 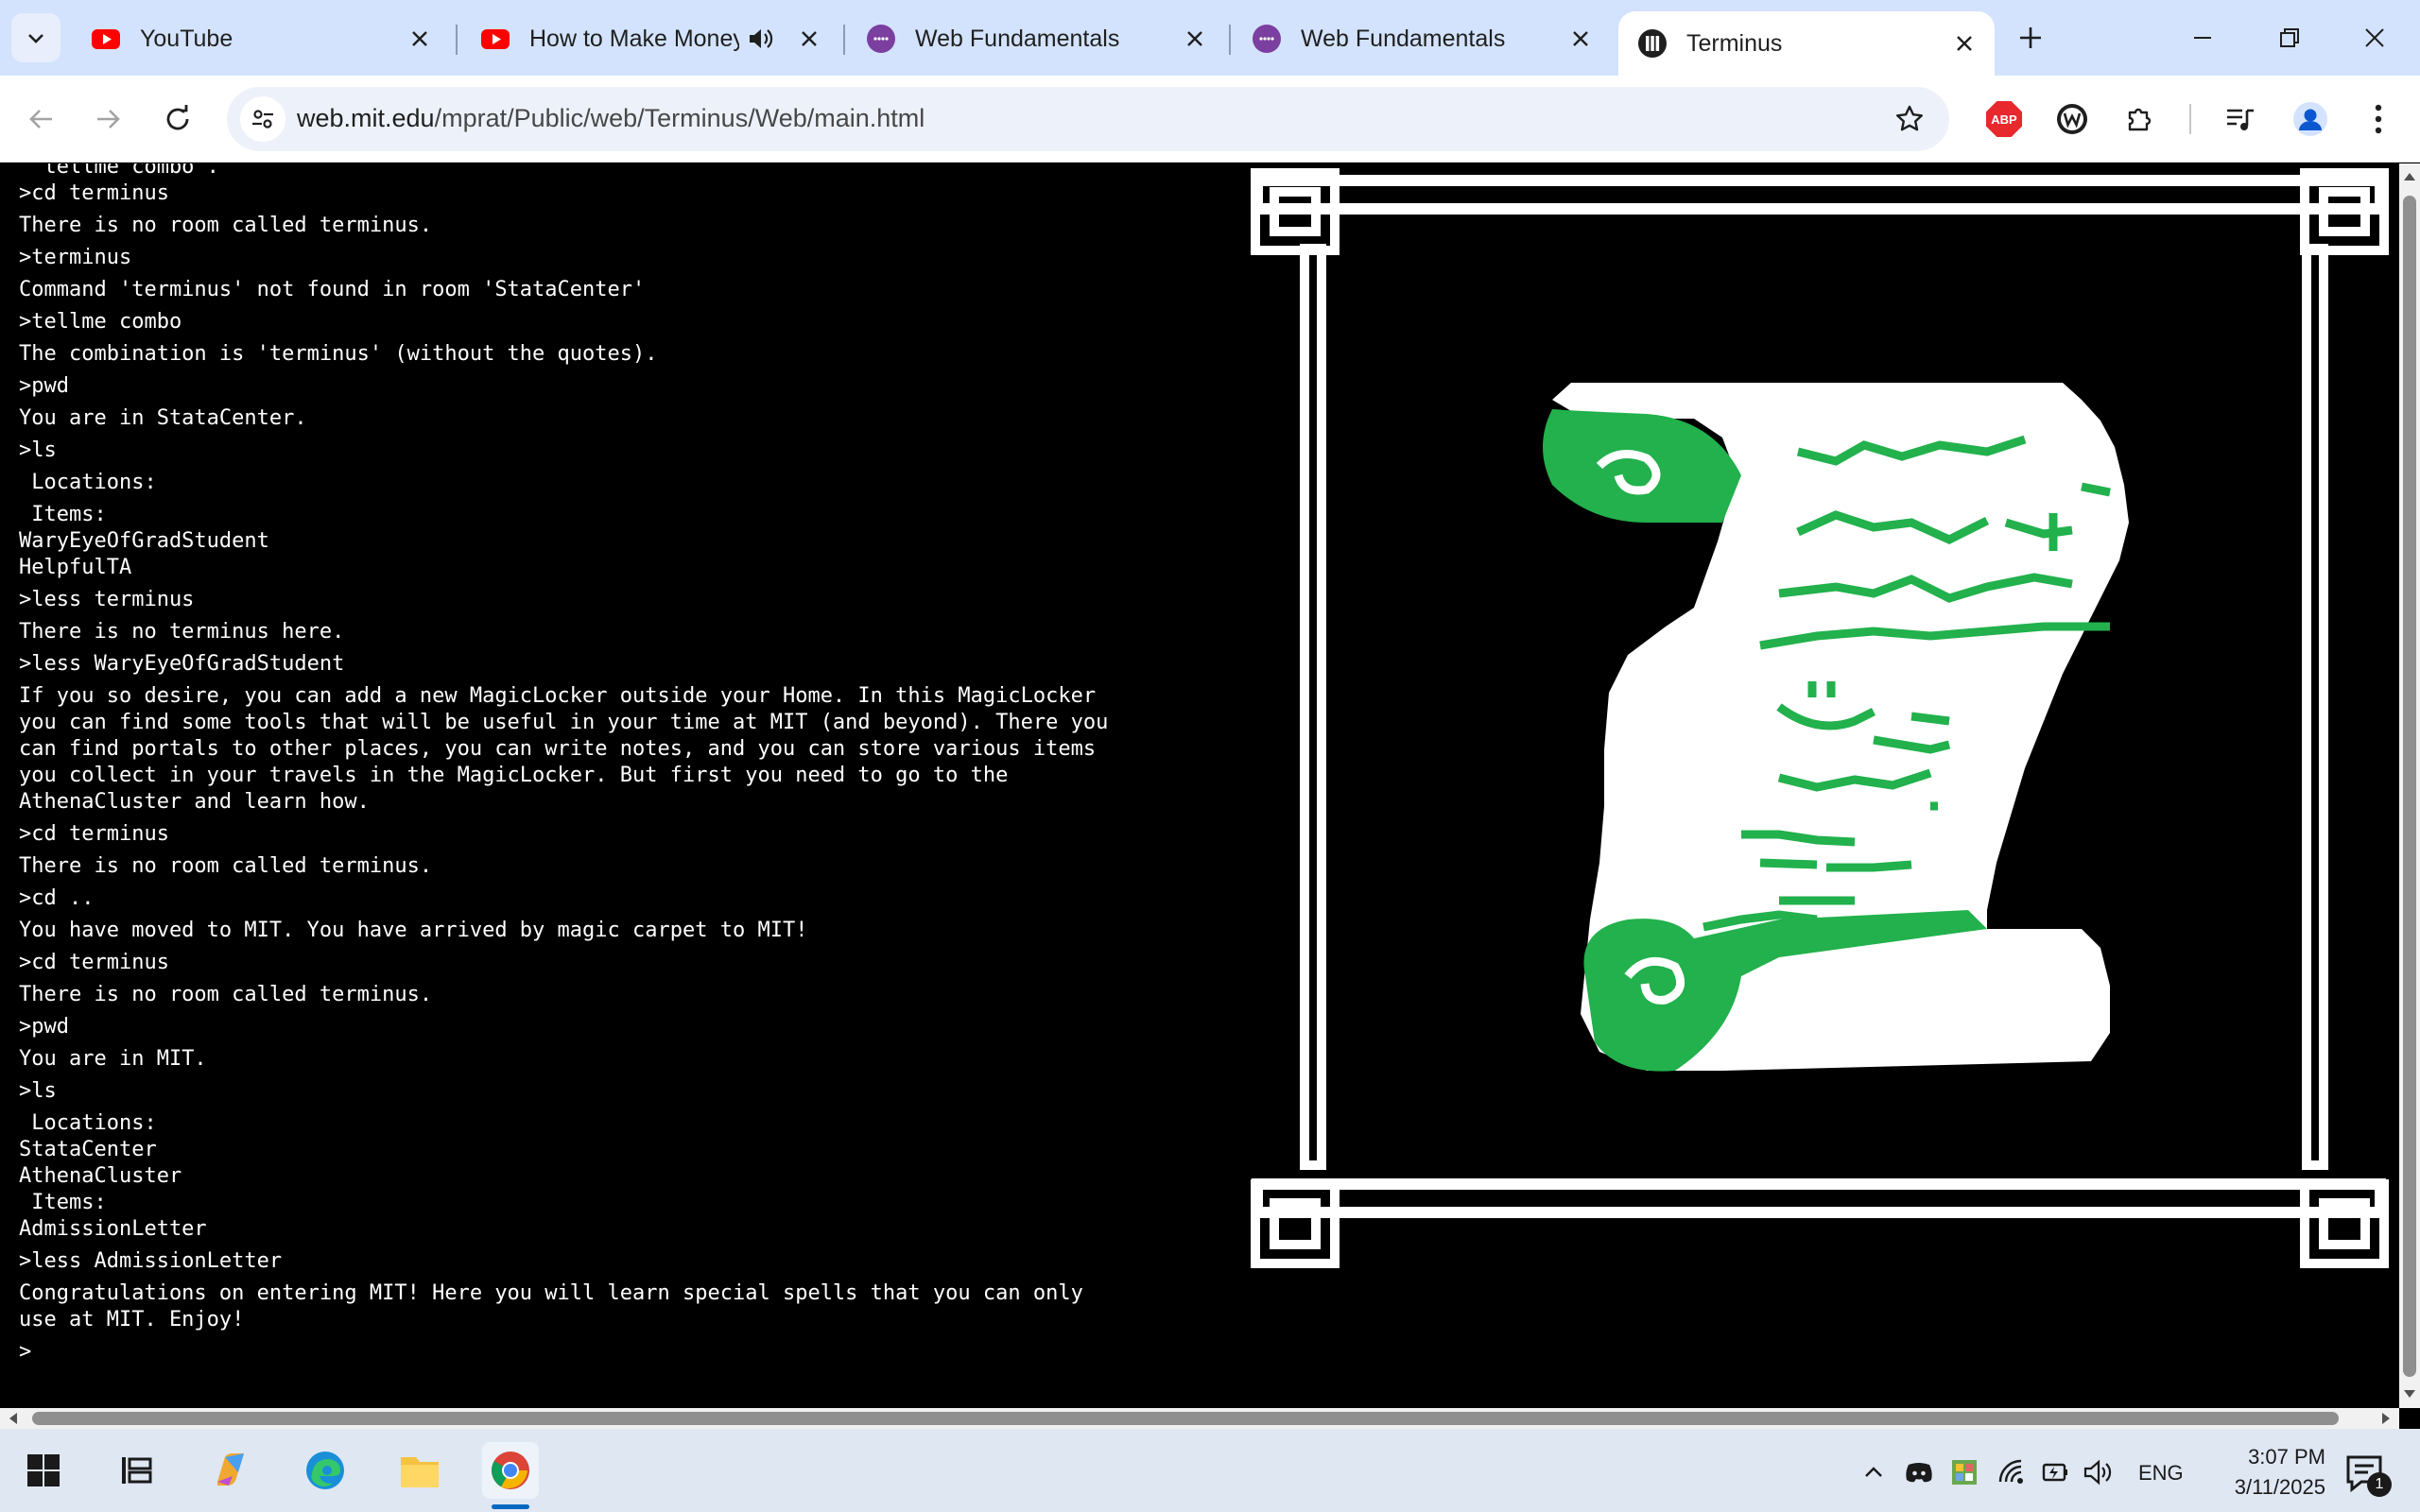 What do you see at coordinates (75, 257) in the screenshot?
I see `terminal-line: >terminus` at bounding box center [75, 257].